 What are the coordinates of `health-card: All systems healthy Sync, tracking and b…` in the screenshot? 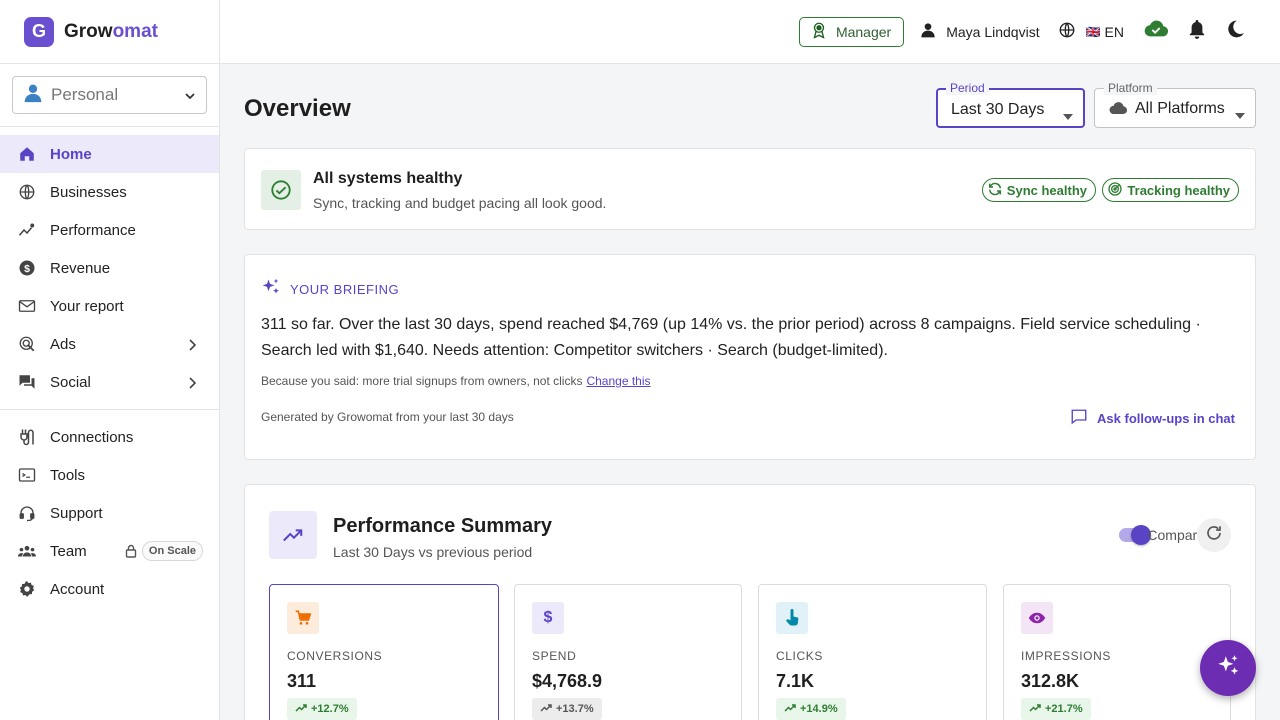 It's located at (750, 189).